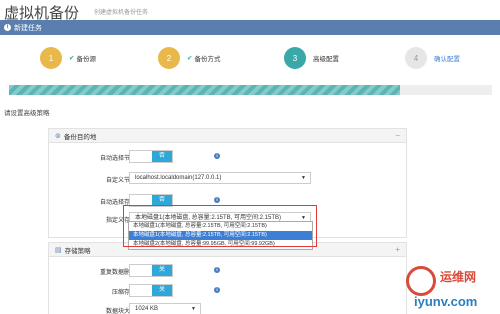 This screenshot has height=314, width=500. Describe the element at coordinates (228, 291) in the screenshot. I see `compress-row: 压缩存储 关 i` at that location.